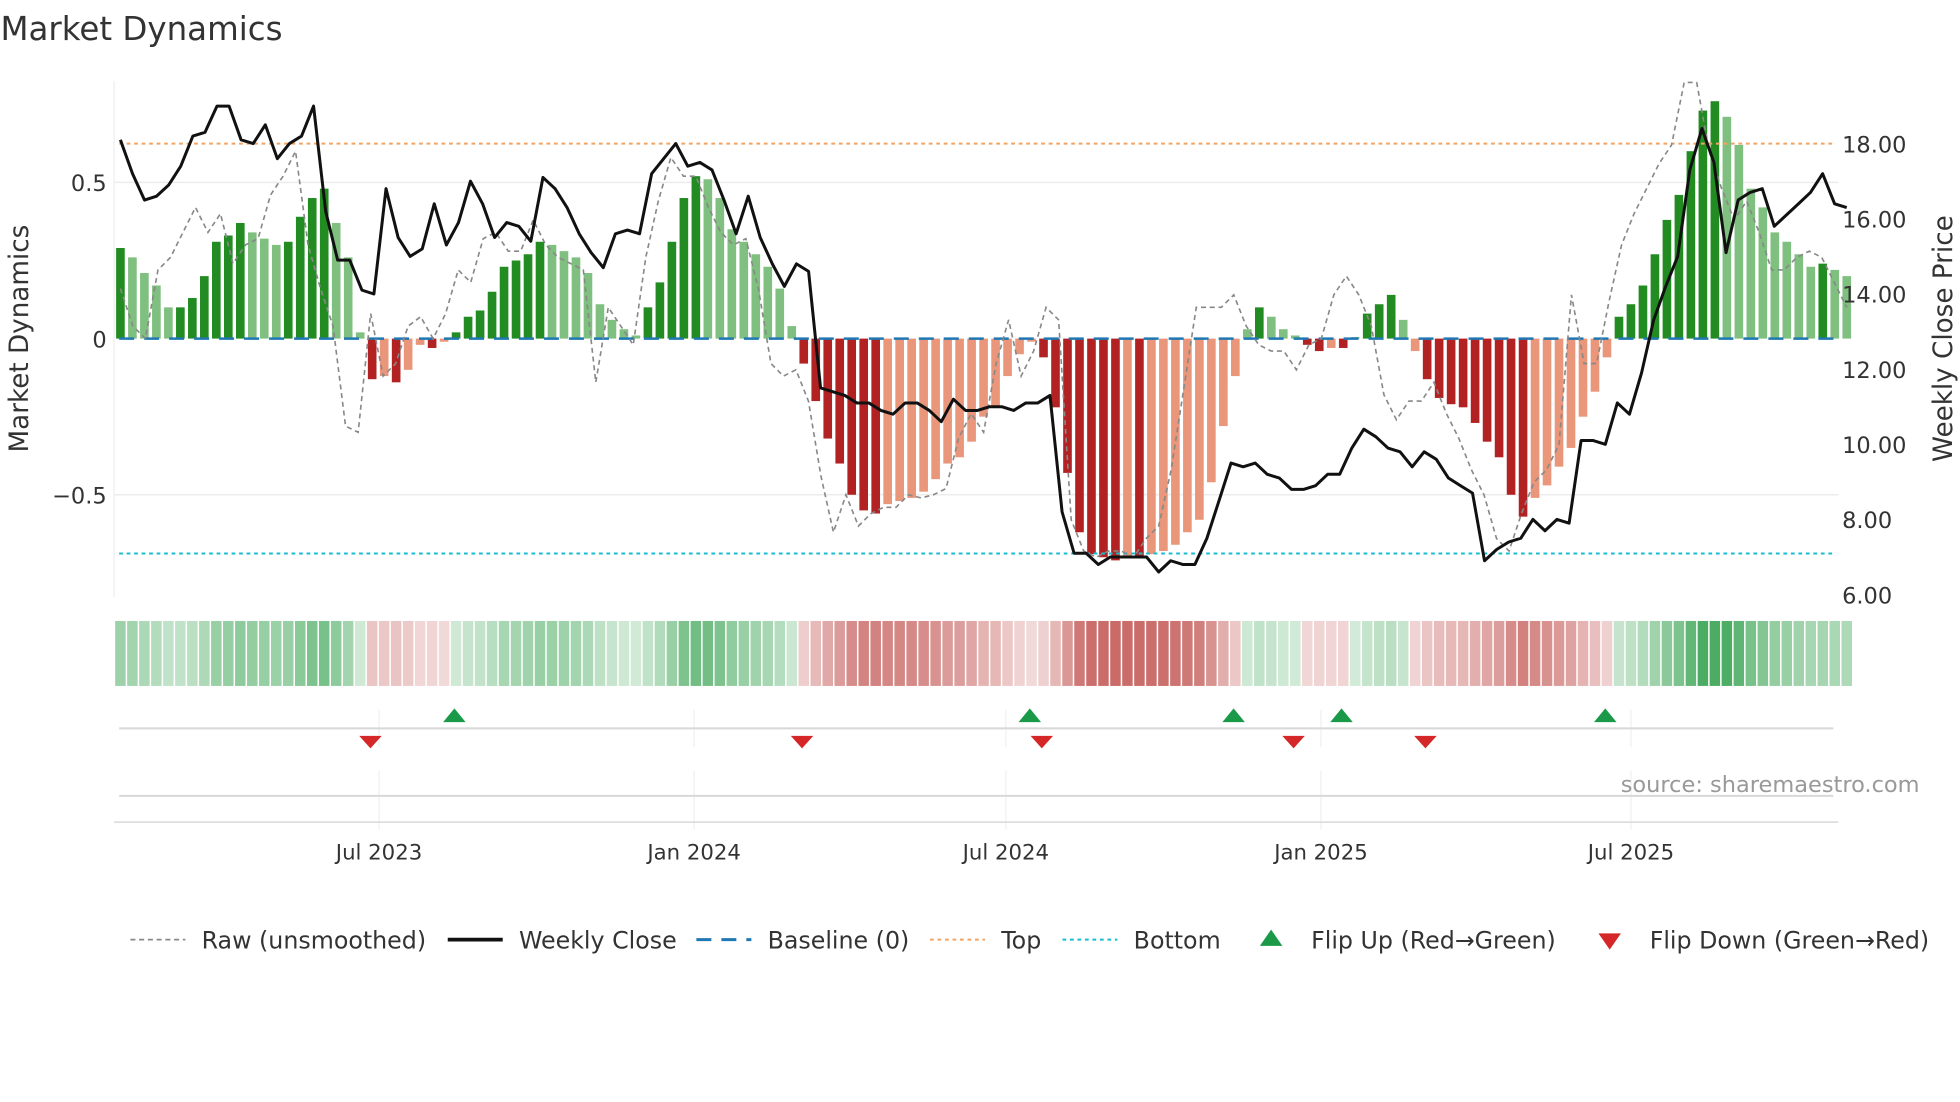 The image size is (1960, 1102). Describe the element at coordinates (598, 940) in the screenshot. I see `legend-label-close: Weekly Close` at that location.